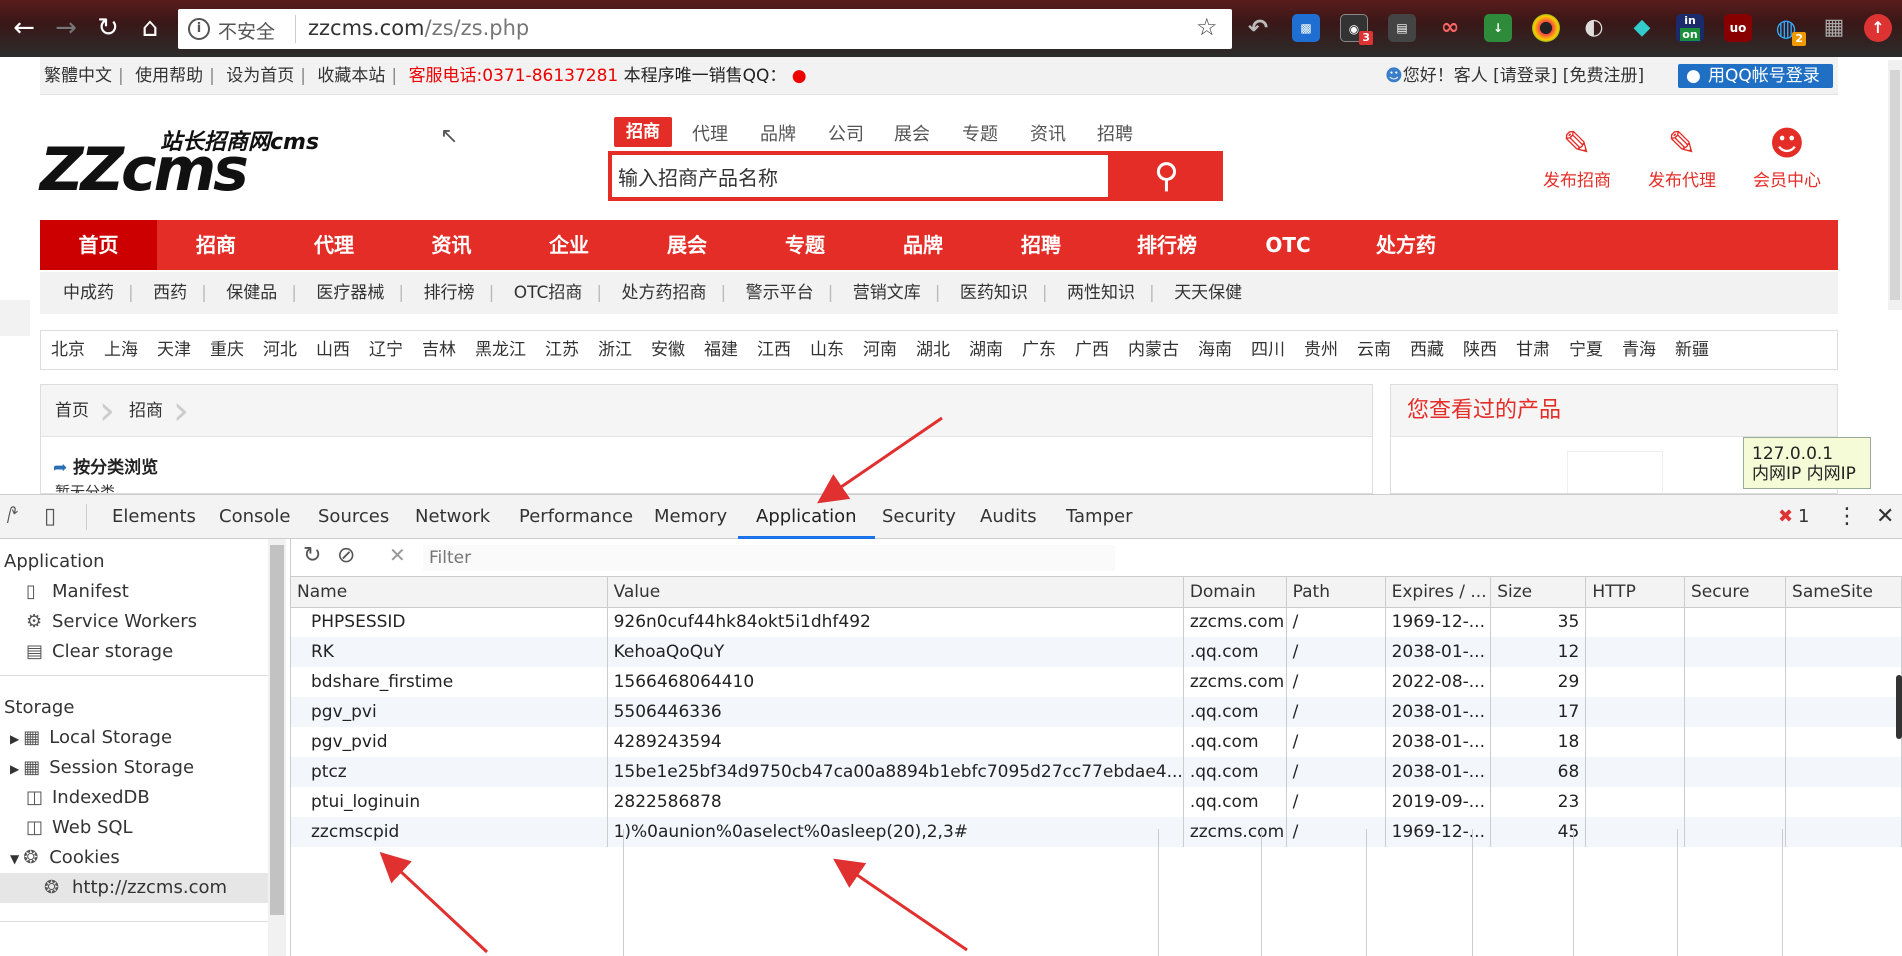  Describe the element at coordinates (769, 558) in the screenshot. I see `filter-input` at that location.